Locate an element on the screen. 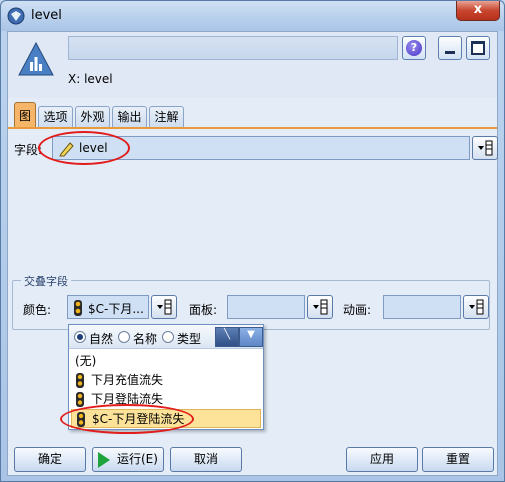 The width and height of the screenshot is (505, 482). list-item-label: (无) is located at coordinates (86, 361).